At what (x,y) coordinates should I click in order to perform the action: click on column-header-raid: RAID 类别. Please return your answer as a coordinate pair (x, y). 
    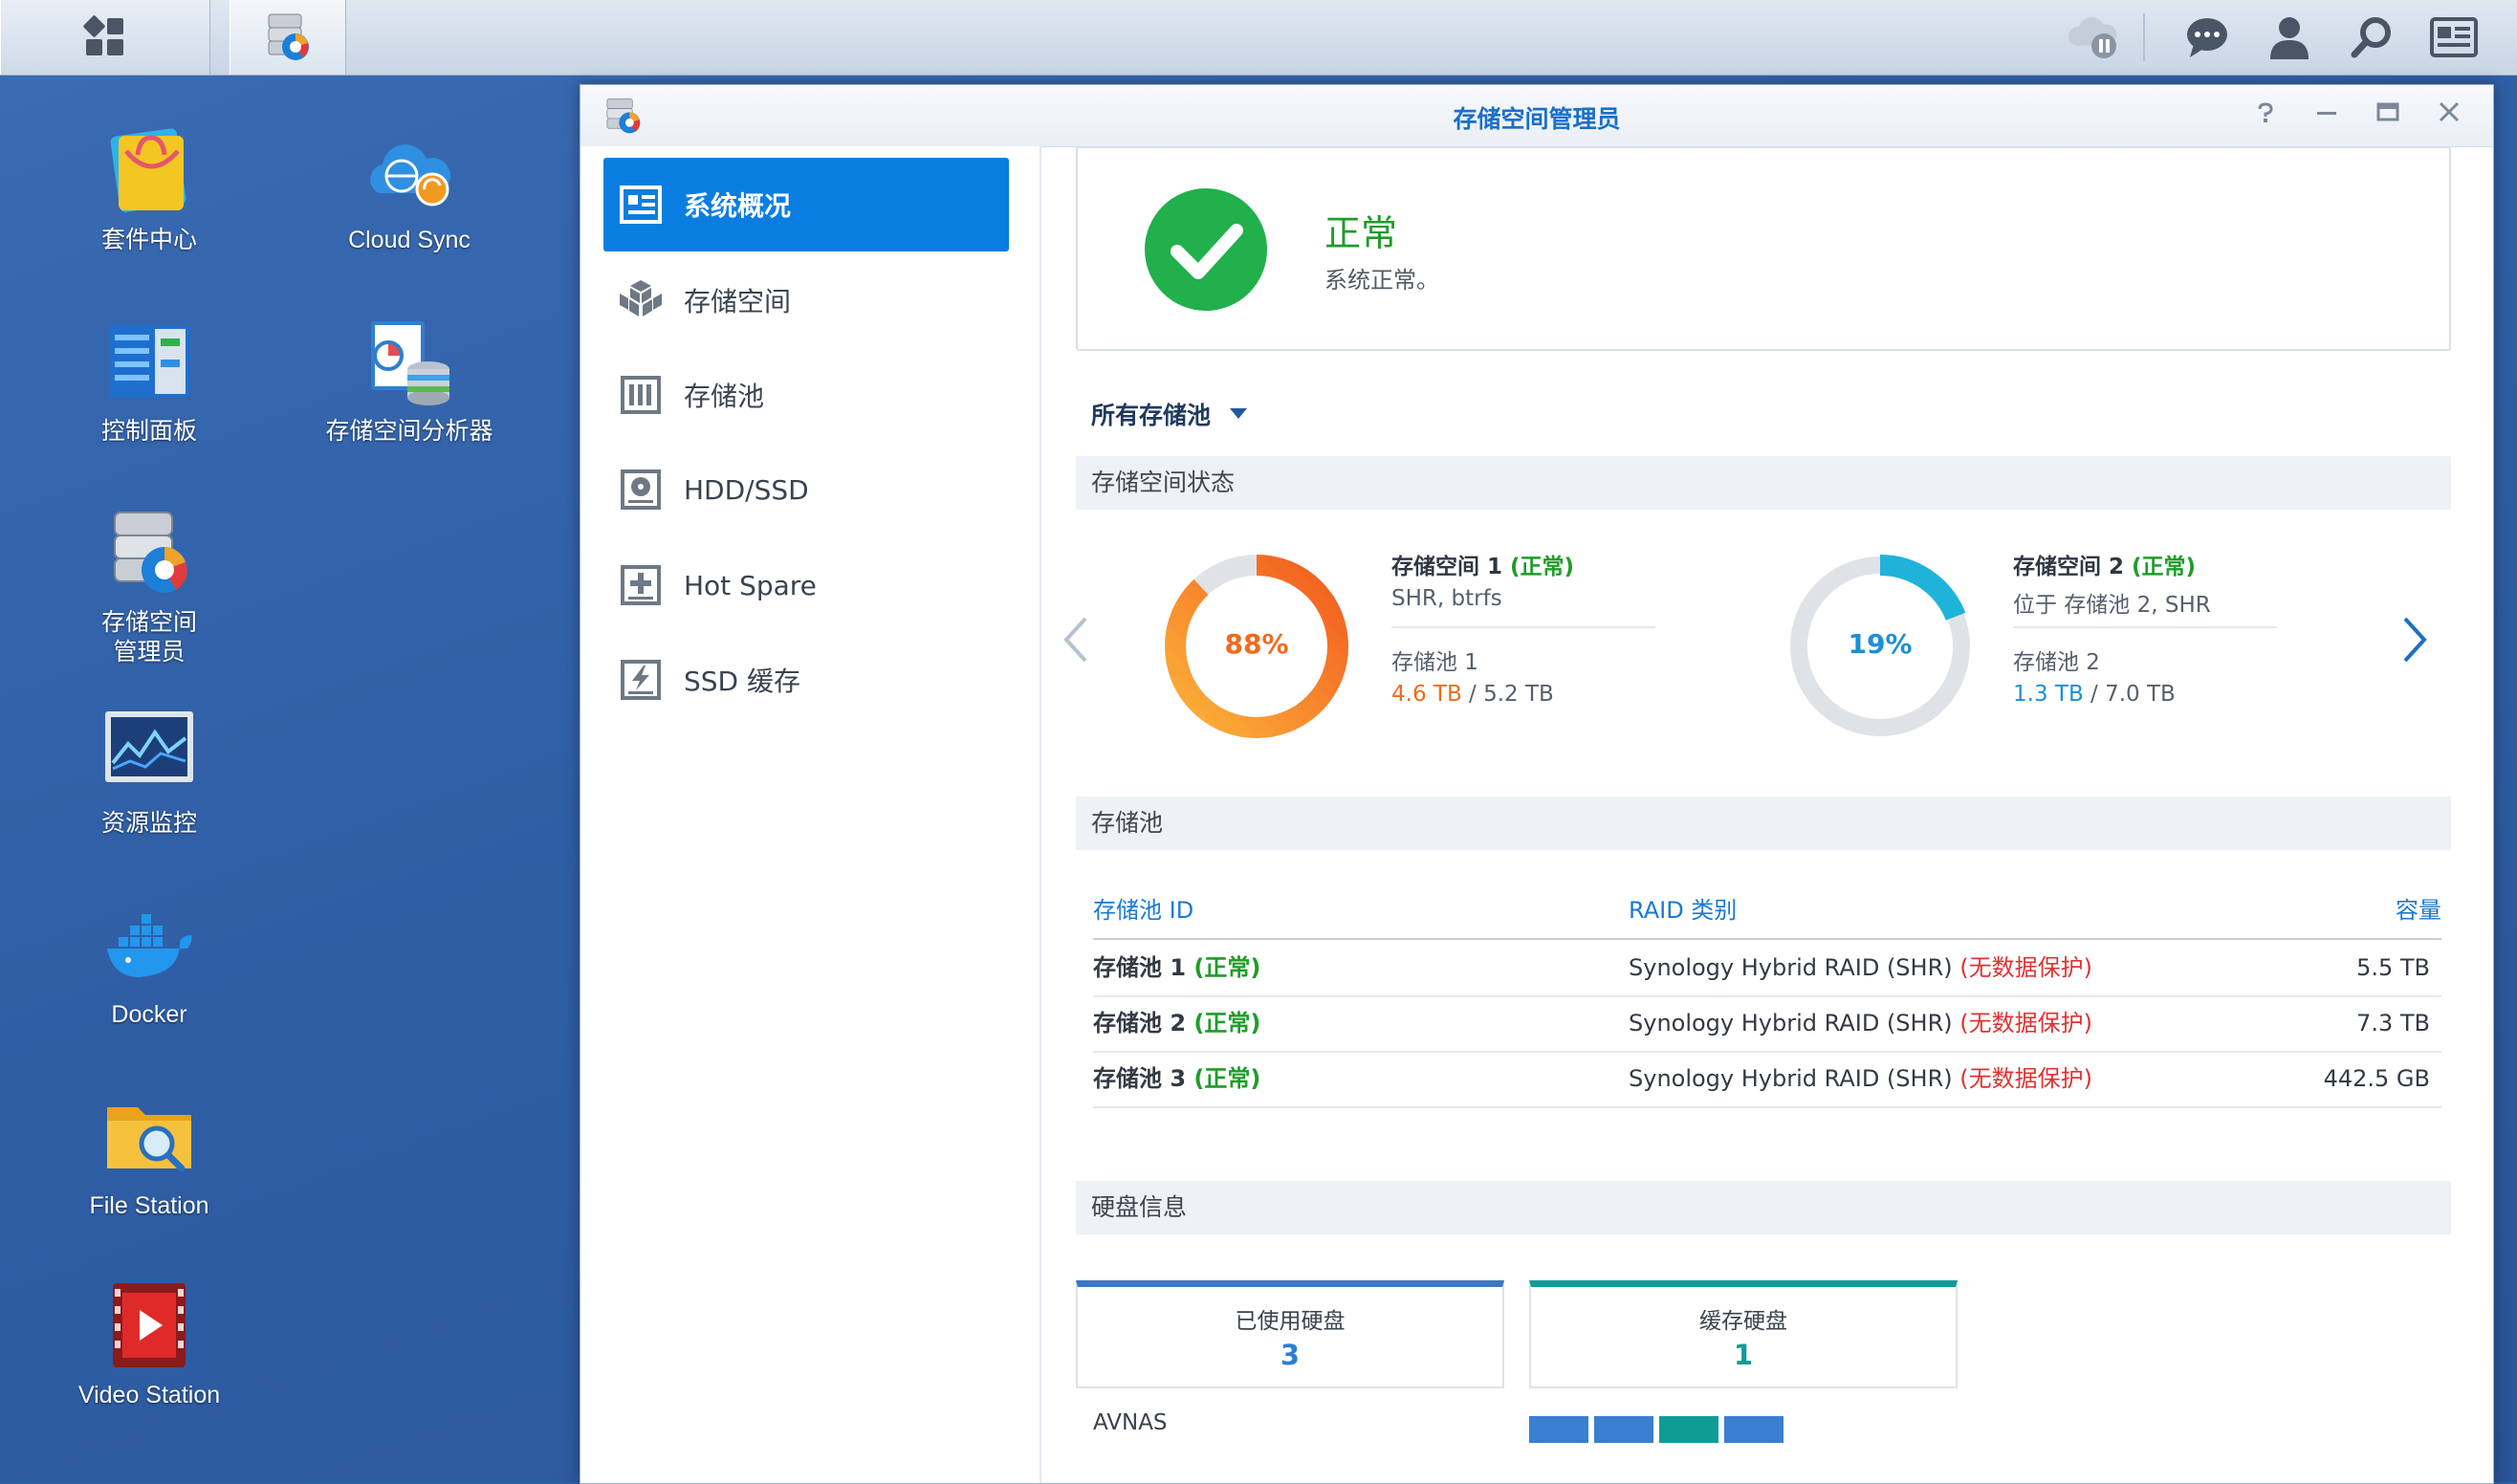
    Looking at the image, I should click on (1683, 911).